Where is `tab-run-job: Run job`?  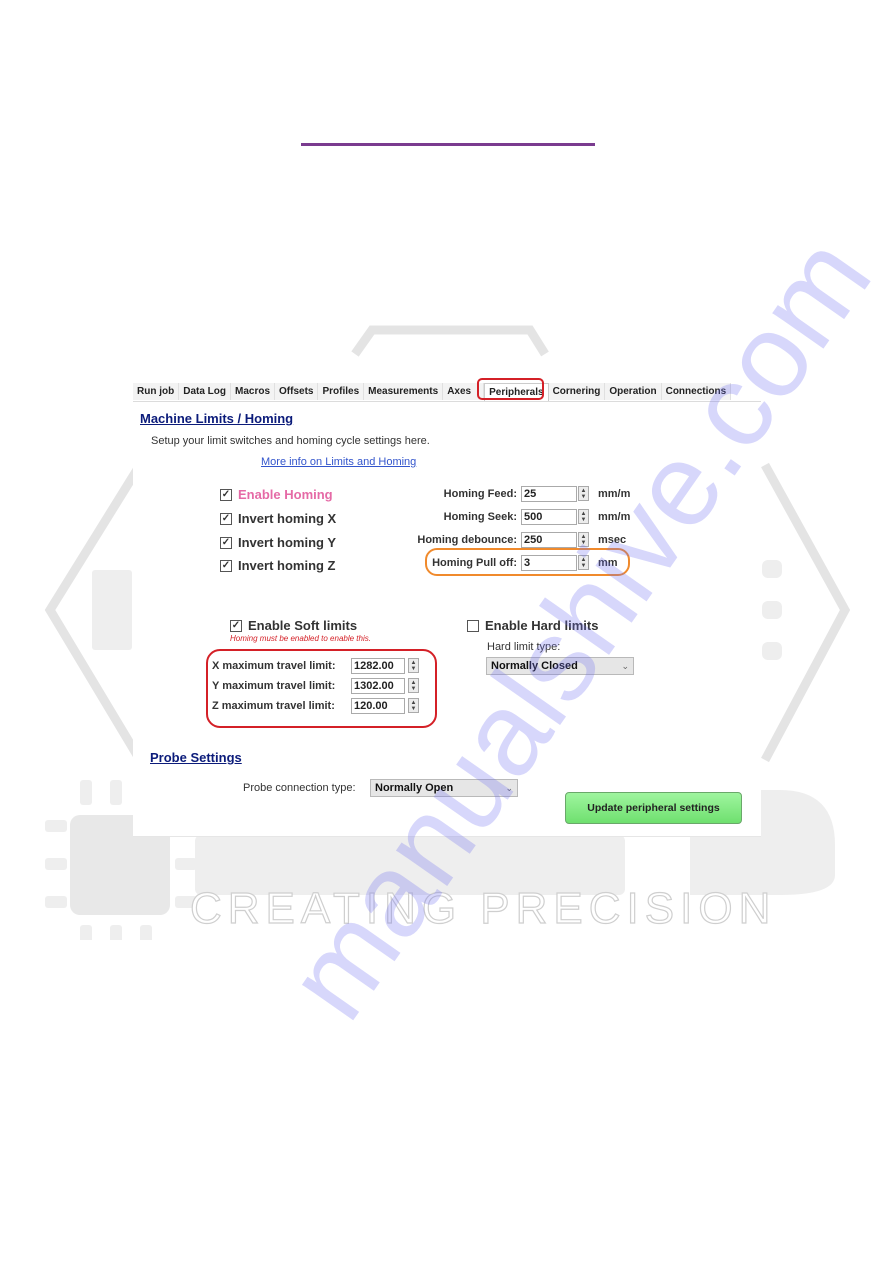
tab-run-job: Run job is located at coordinates (156, 391).